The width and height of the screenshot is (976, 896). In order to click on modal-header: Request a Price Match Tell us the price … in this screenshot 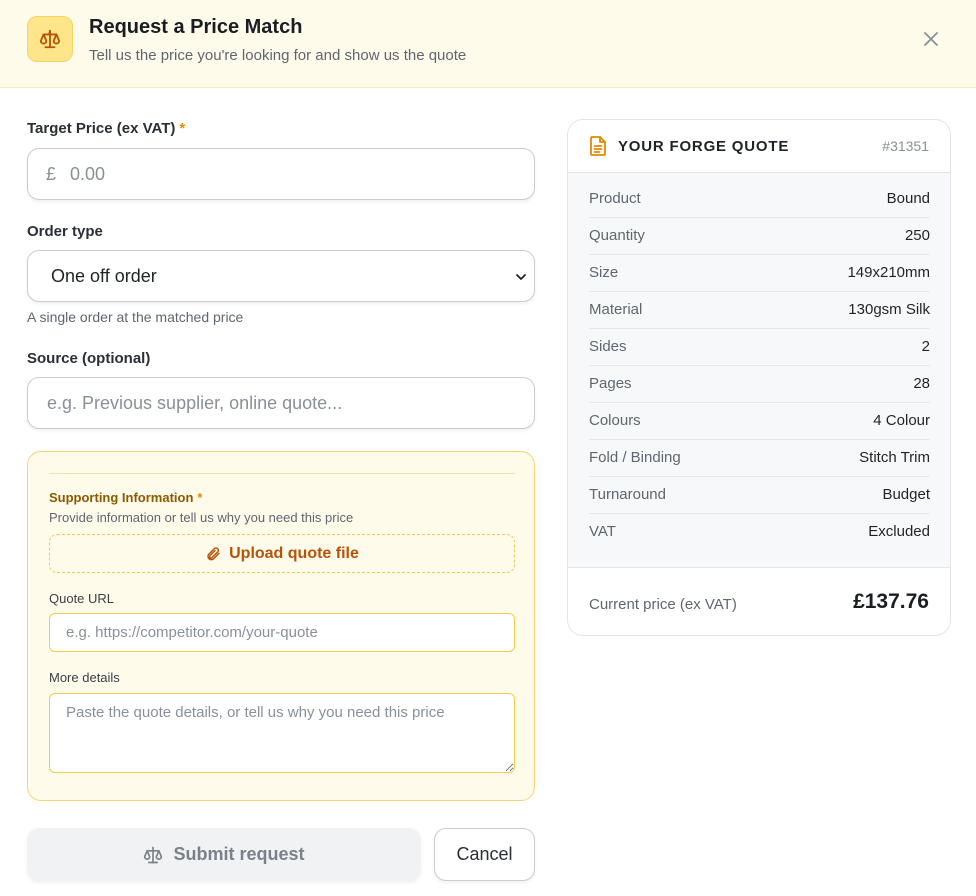, I will do `click(488, 44)`.